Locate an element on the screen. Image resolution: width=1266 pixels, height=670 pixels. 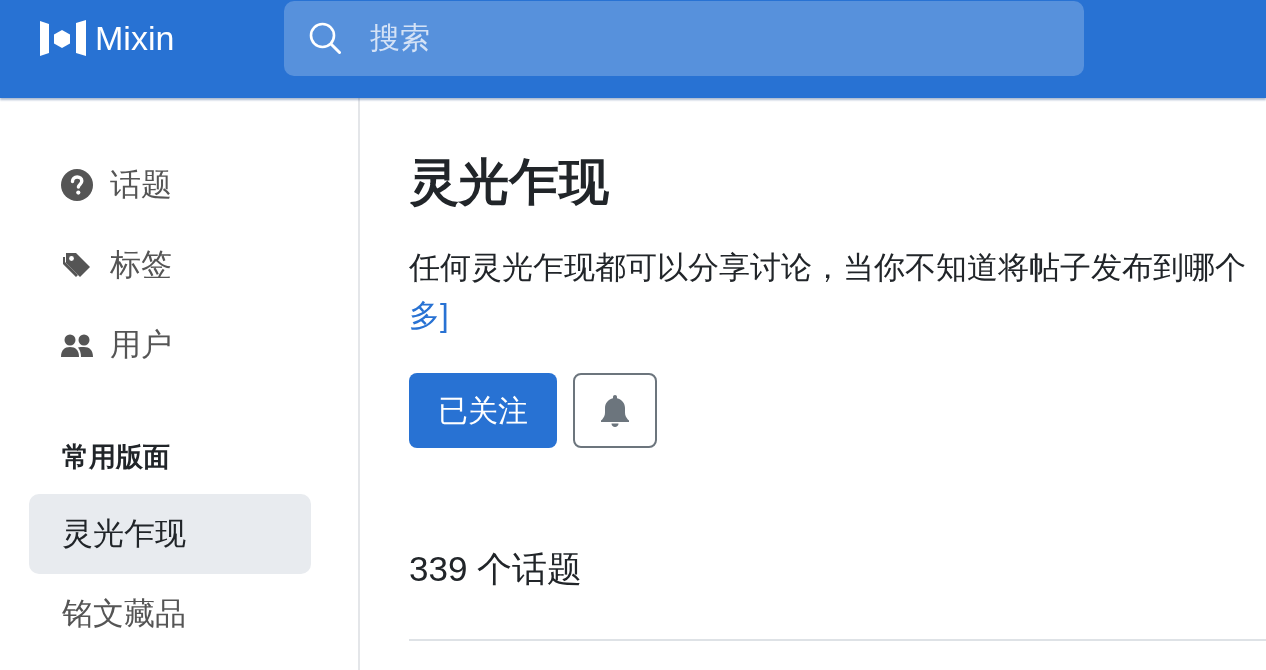
users-icon is located at coordinates (77, 345).